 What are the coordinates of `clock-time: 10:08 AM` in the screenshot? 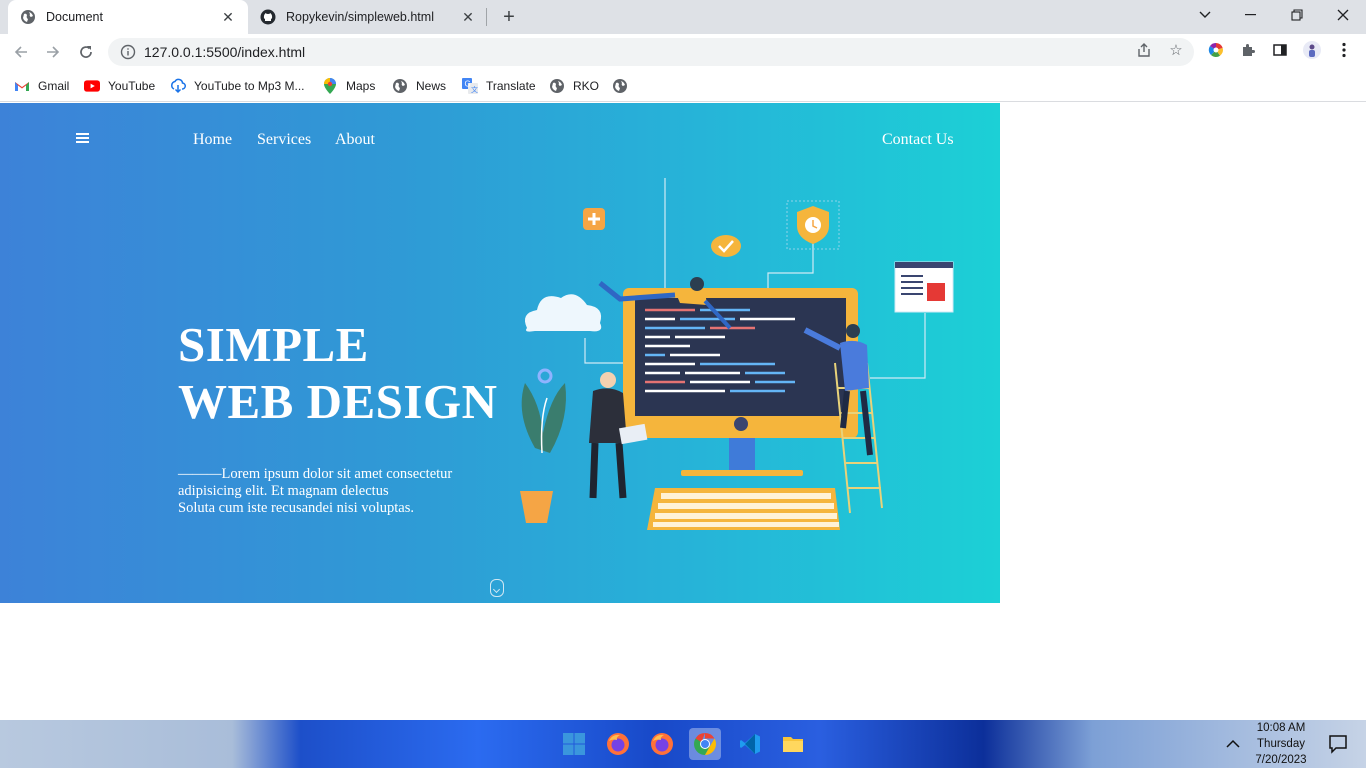 It's located at (1281, 728).